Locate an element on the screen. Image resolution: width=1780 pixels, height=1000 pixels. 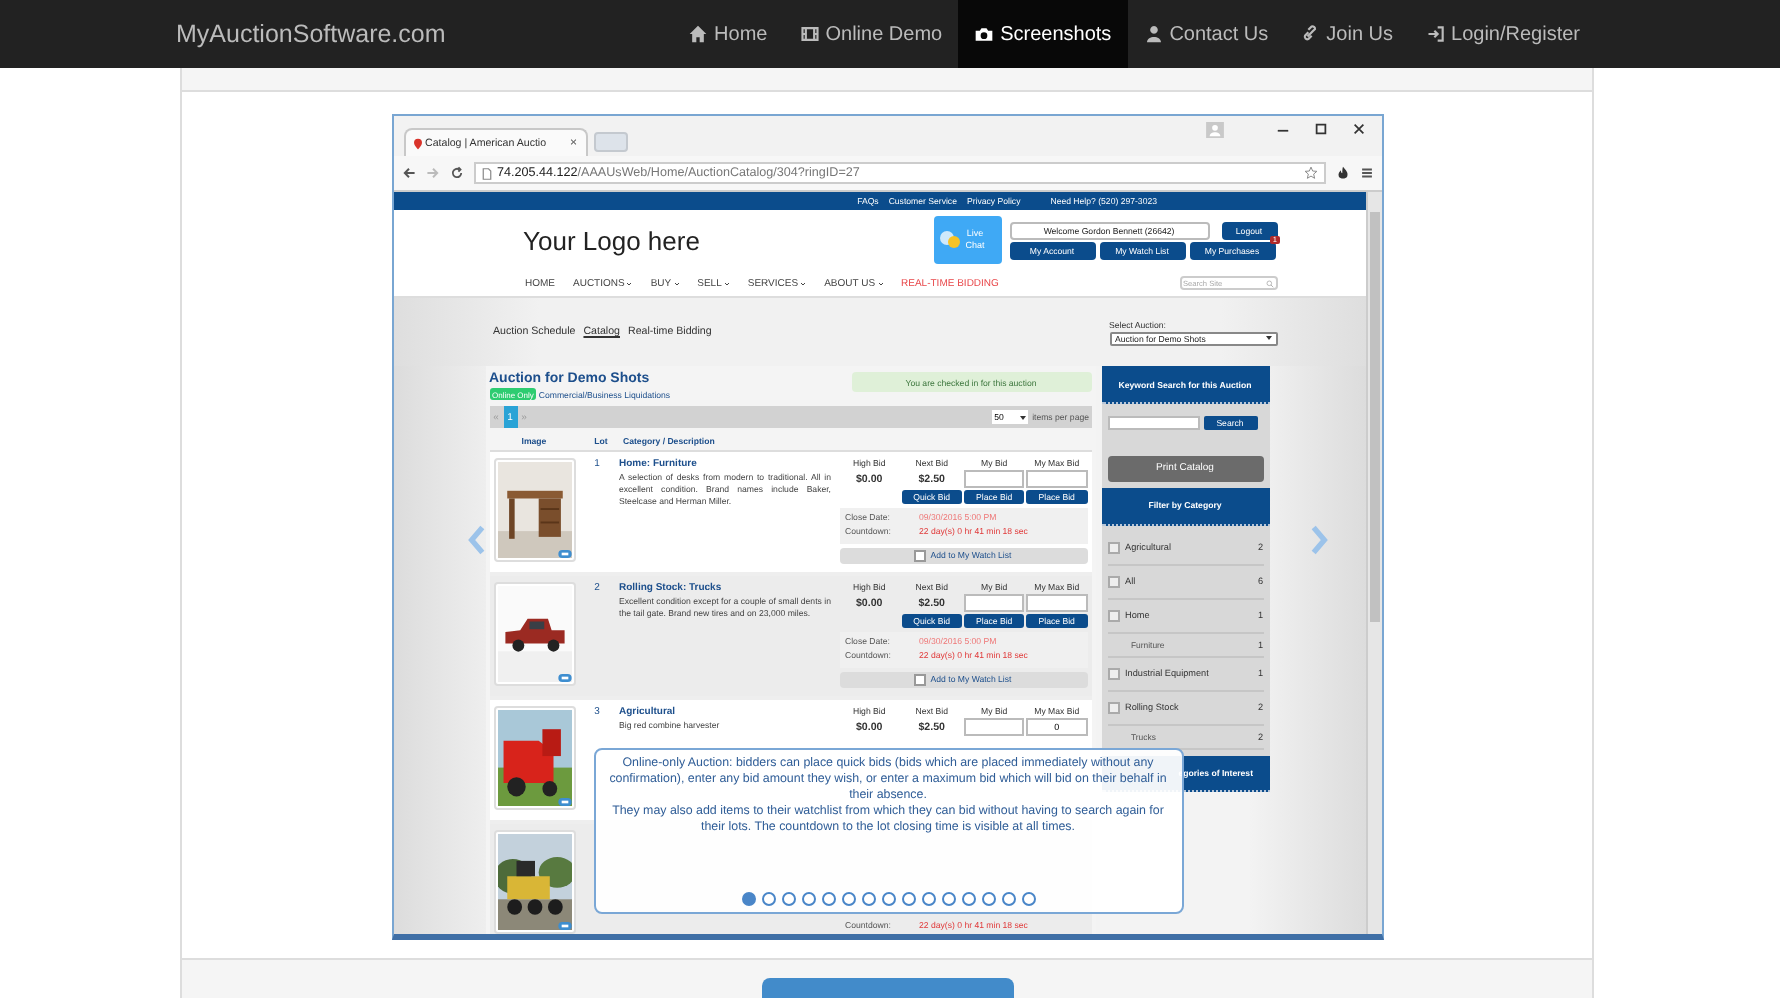
camera-icon is located at coordinates (984, 34).